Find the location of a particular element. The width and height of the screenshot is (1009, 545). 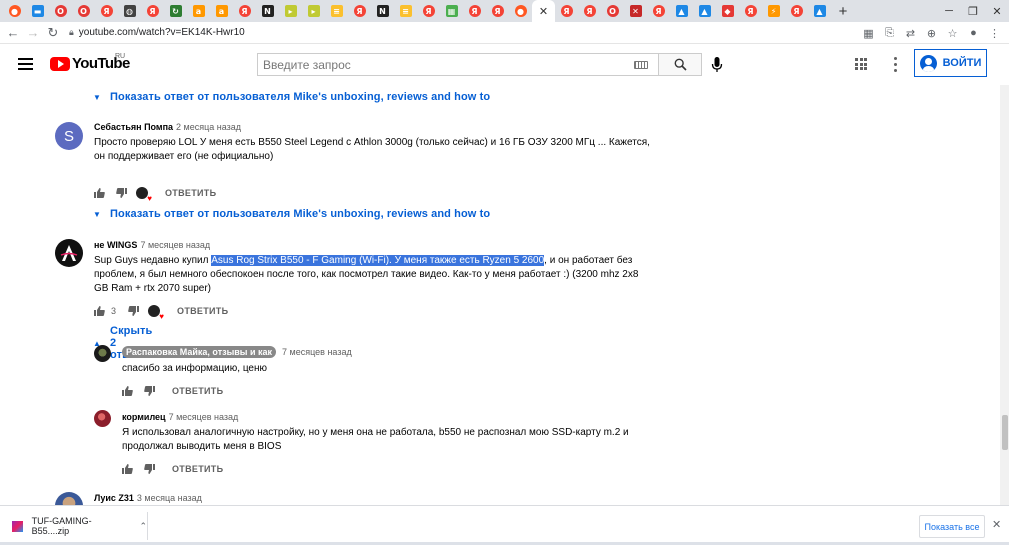

reply-actions: ОТВЕТИТЬ is located at coordinates (172, 391).